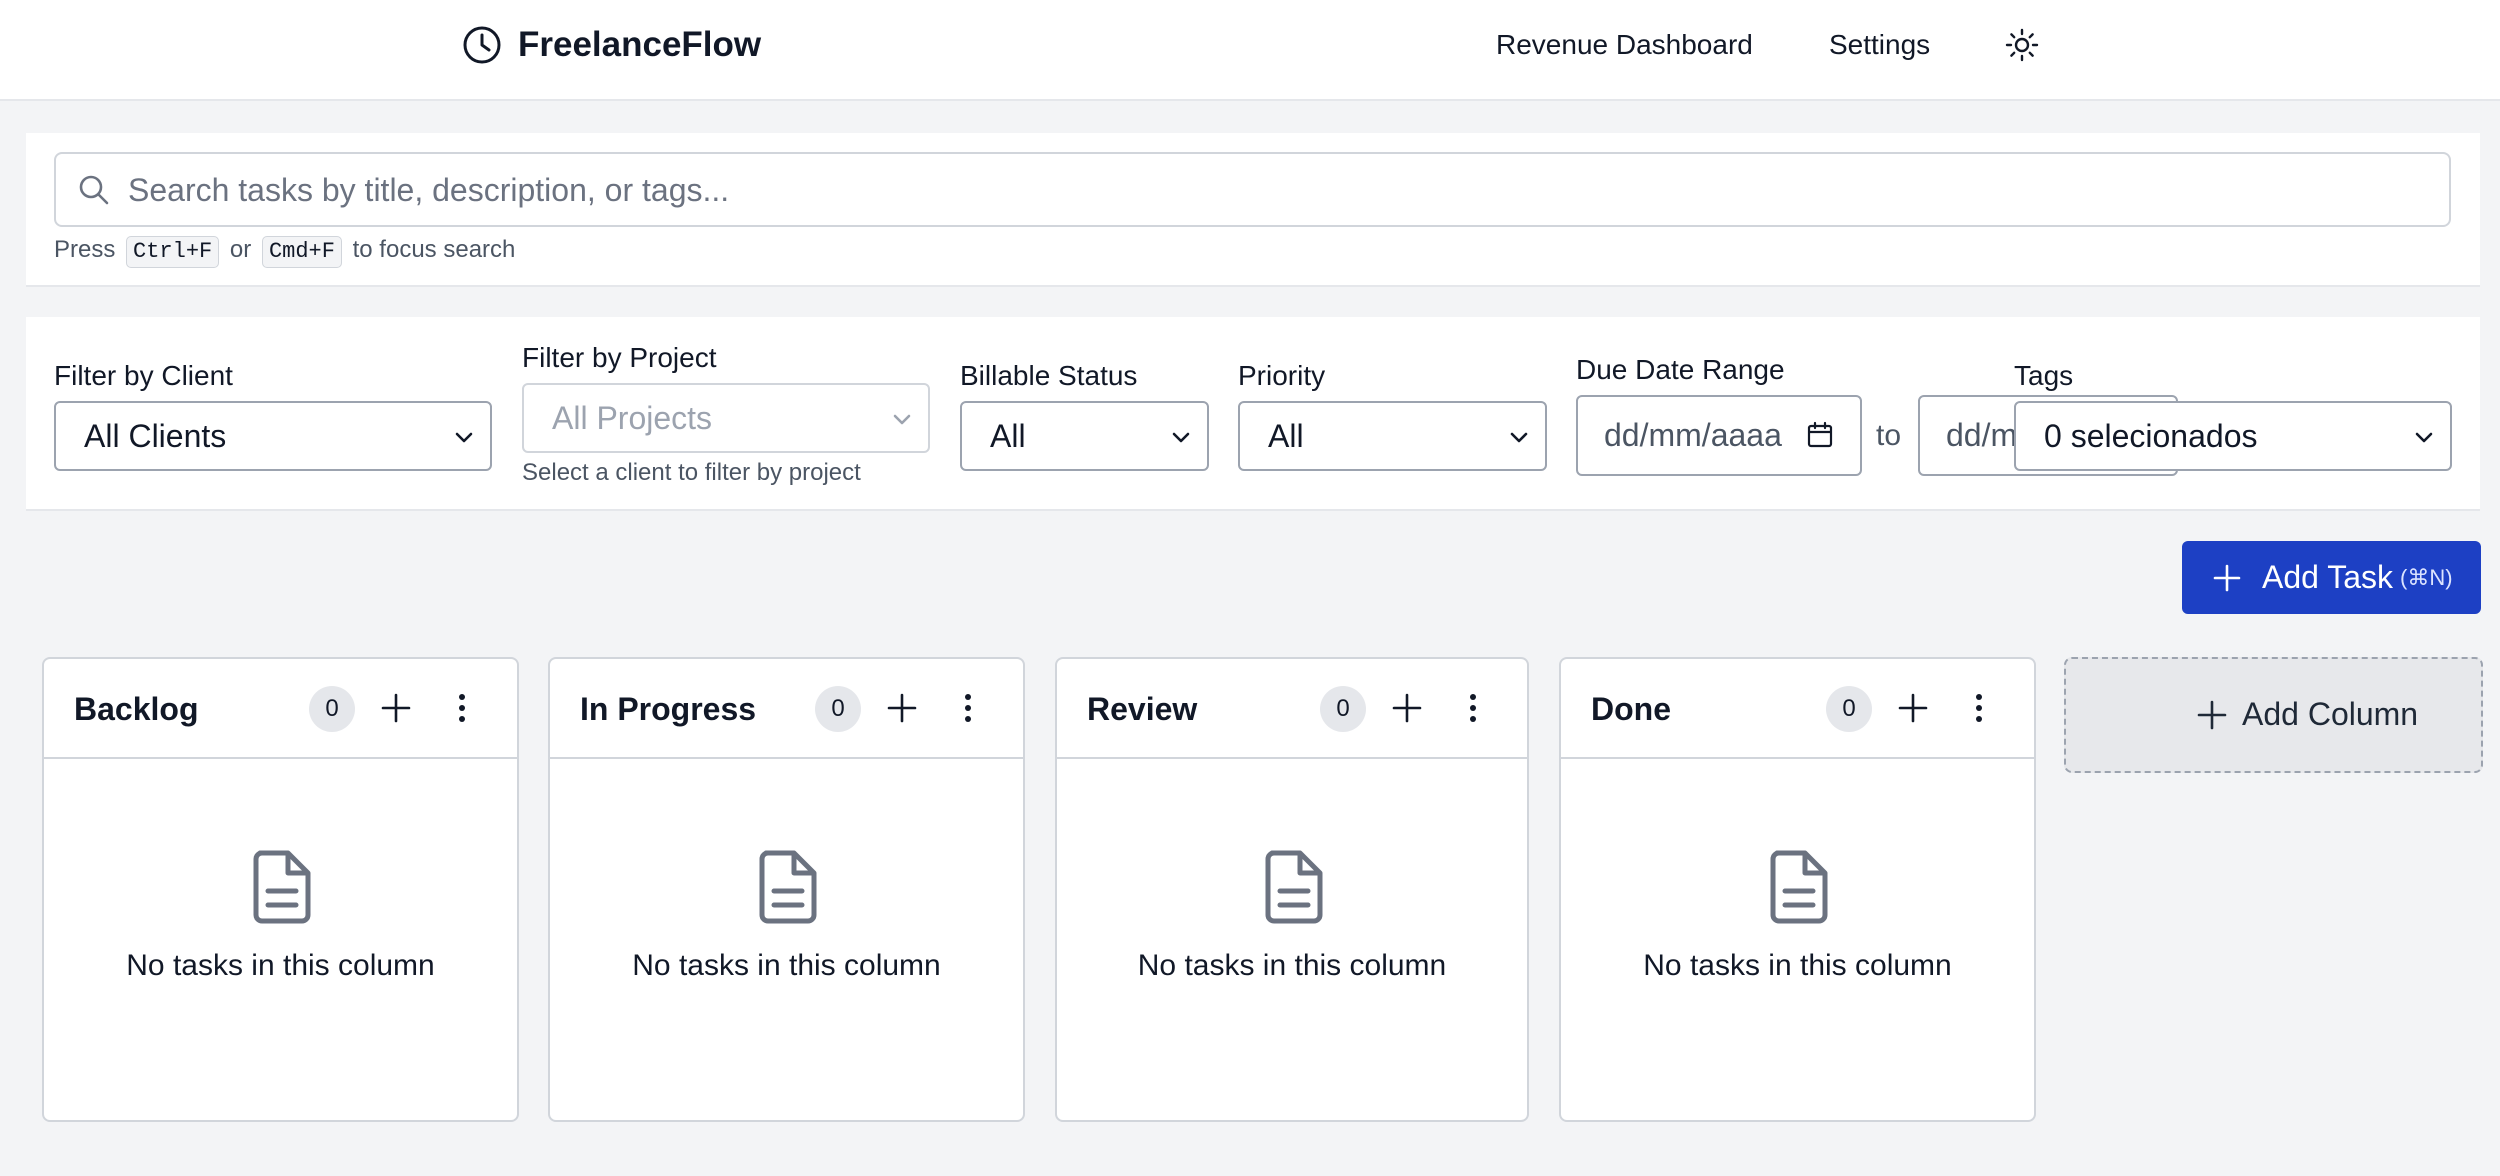  I want to click on kbd-ctrl-f: Ctrl+F, so click(173, 252).